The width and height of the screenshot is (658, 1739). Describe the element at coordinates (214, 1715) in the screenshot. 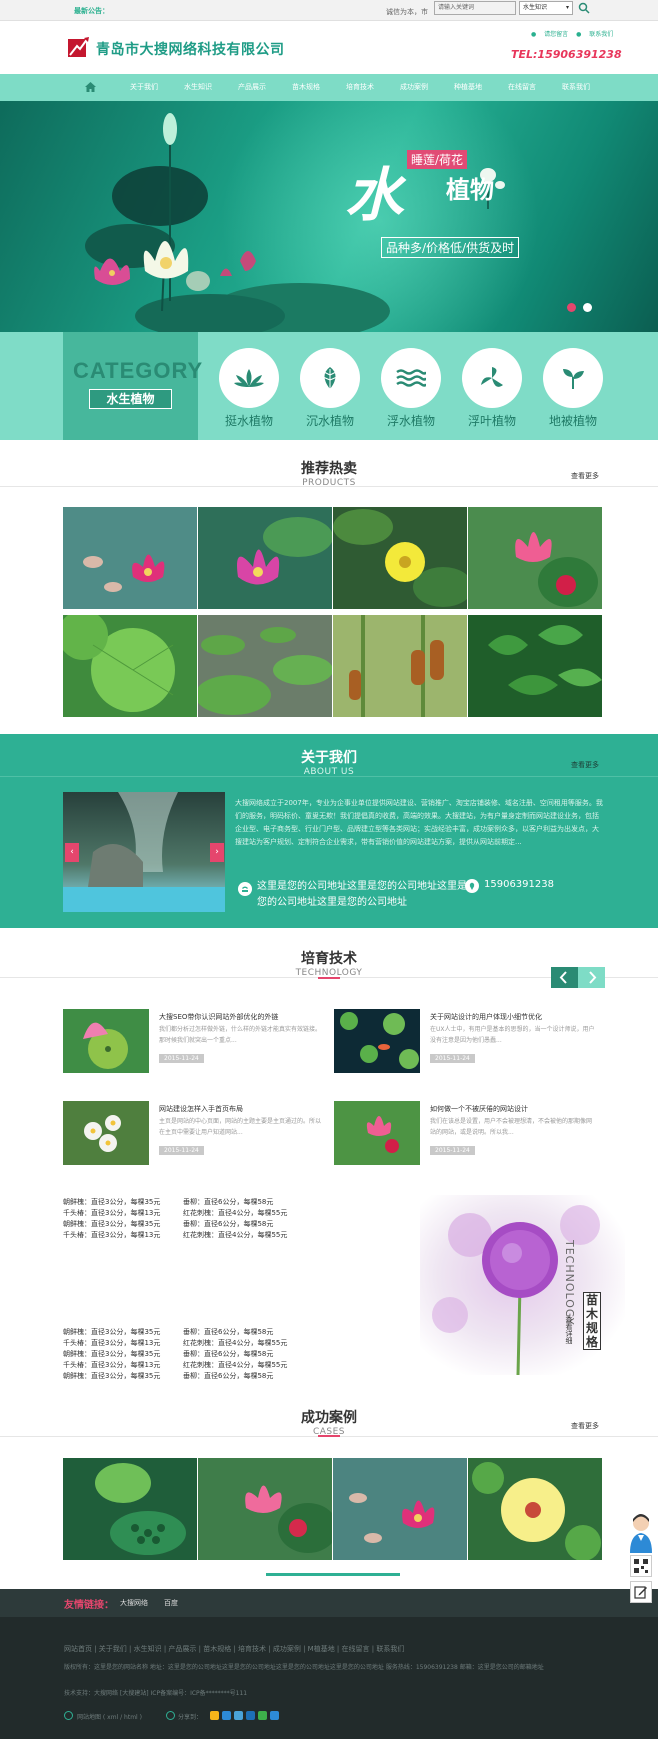

I see `share-qzone-icon` at that location.